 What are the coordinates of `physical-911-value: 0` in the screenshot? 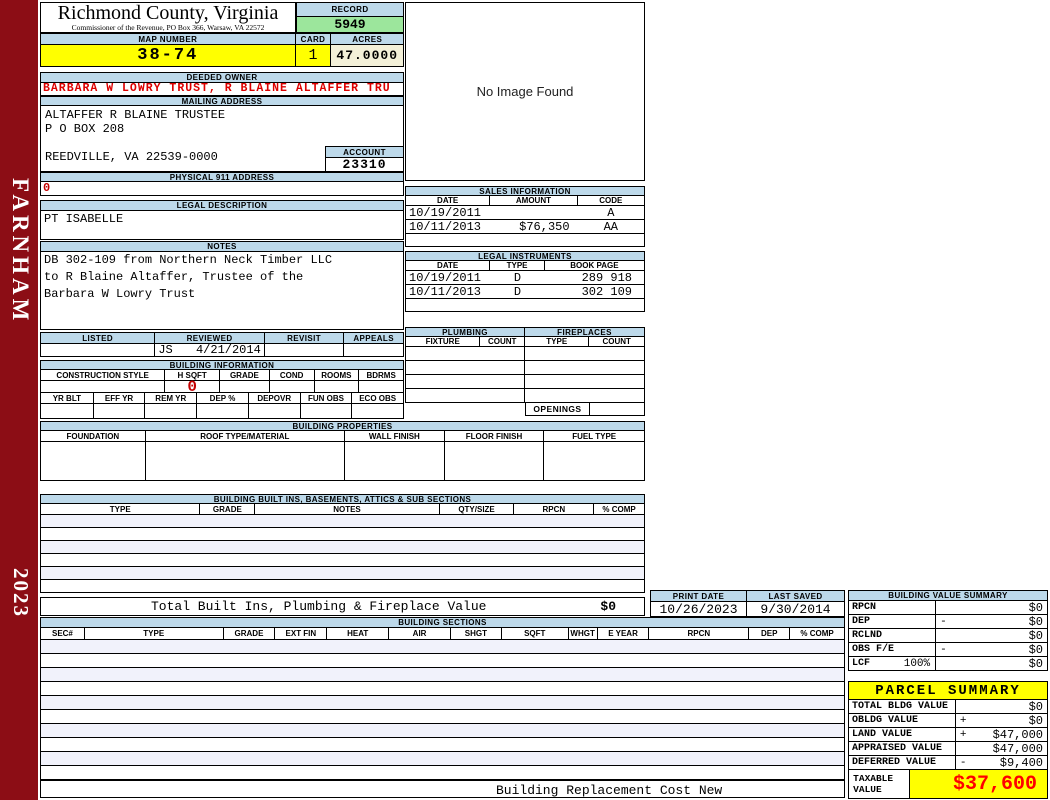 It's located at (222, 189).